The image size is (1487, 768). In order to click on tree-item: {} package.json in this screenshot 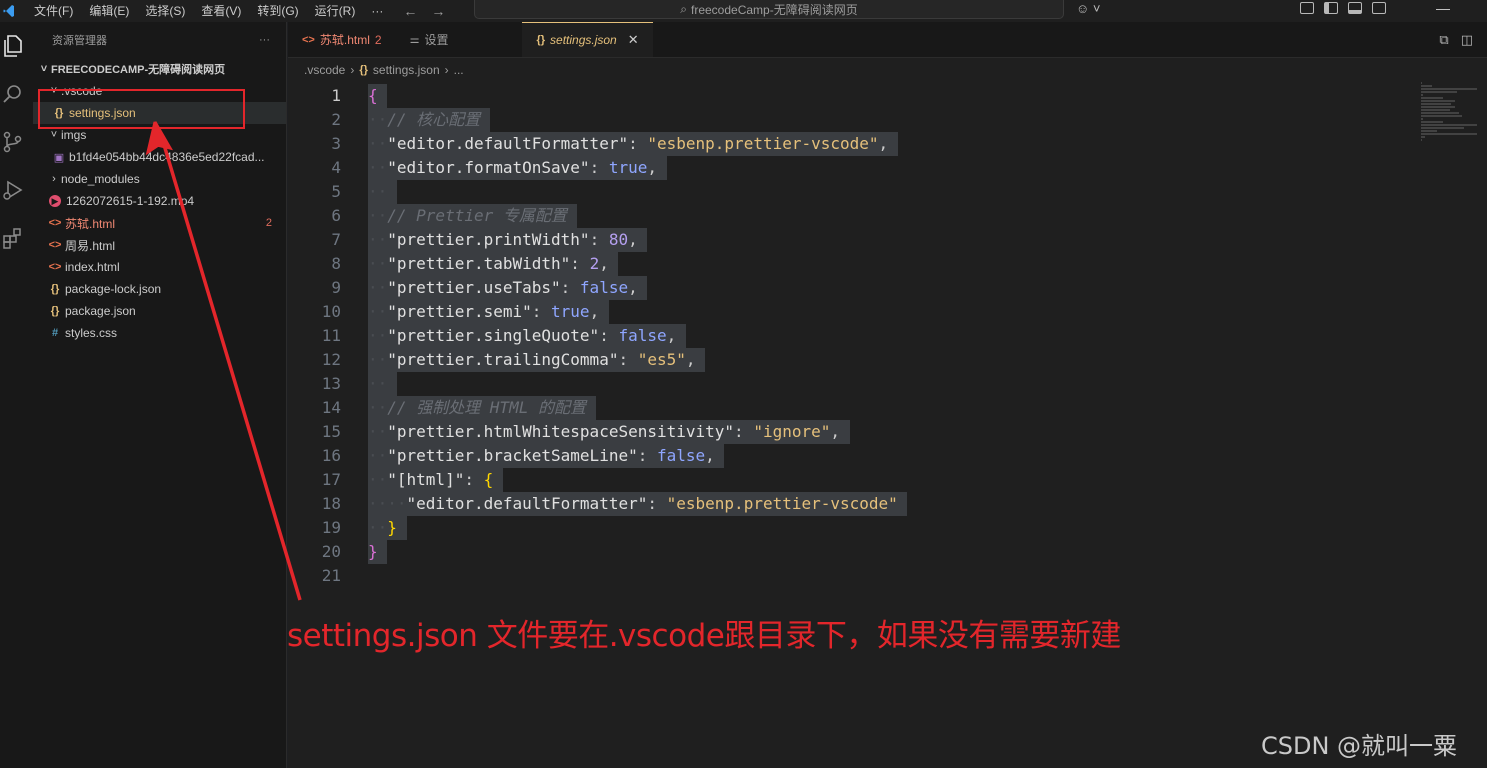, I will do `click(159, 311)`.